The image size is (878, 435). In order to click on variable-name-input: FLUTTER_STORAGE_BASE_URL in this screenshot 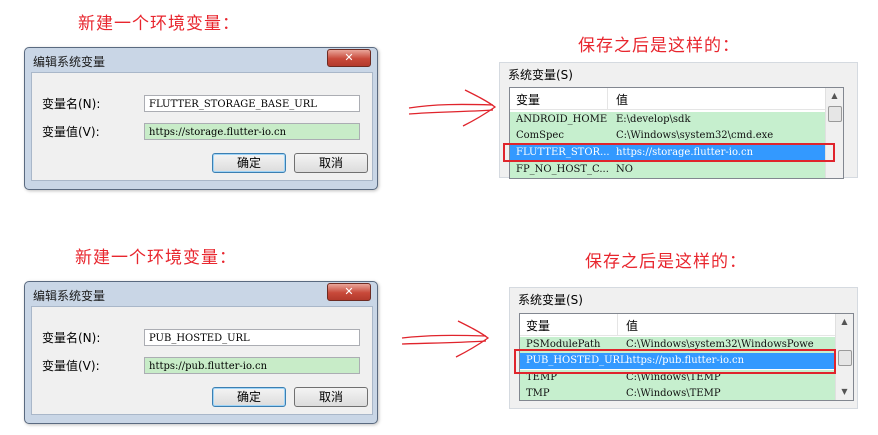, I will do `click(252, 103)`.